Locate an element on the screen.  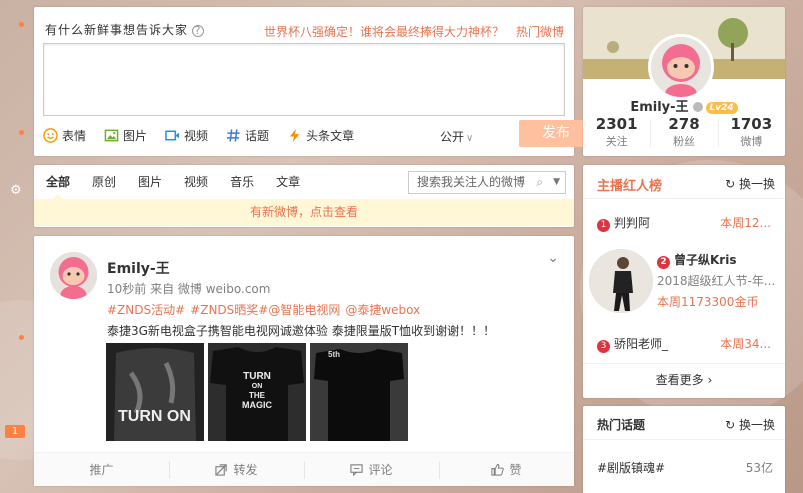
tab-all: 全部 is located at coordinates (58, 182).